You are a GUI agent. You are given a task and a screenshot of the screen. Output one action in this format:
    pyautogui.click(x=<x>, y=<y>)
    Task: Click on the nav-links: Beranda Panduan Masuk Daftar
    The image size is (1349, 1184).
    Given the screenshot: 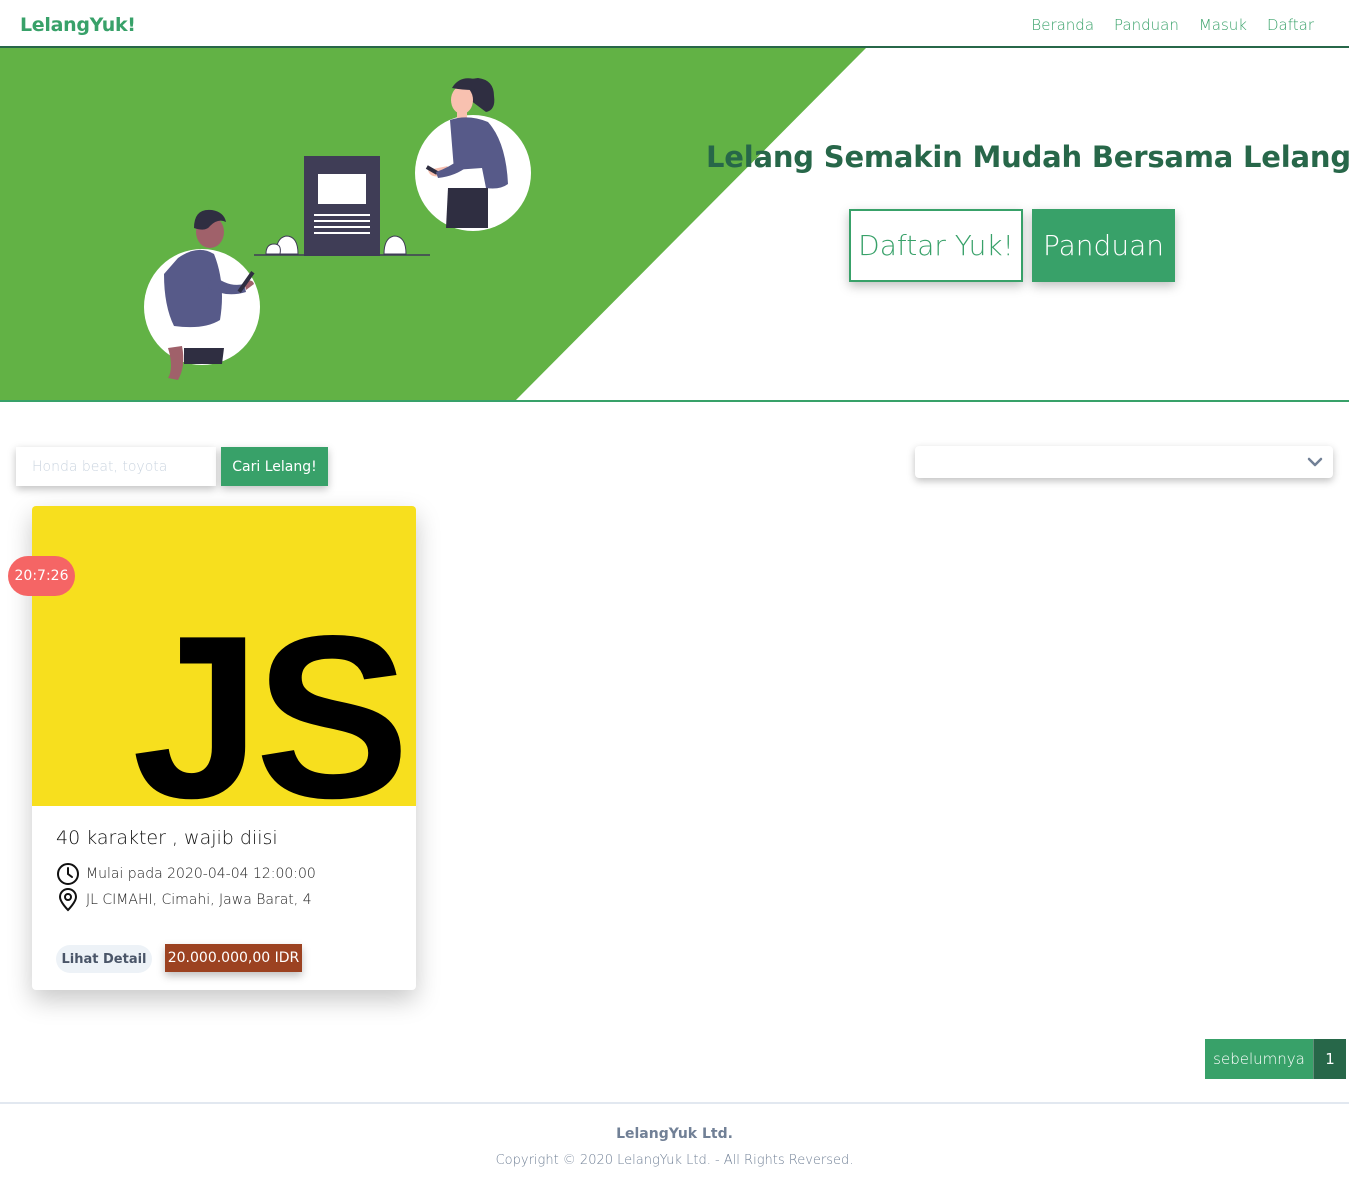 What is the action you would take?
    pyautogui.click(x=1172, y=25)
    